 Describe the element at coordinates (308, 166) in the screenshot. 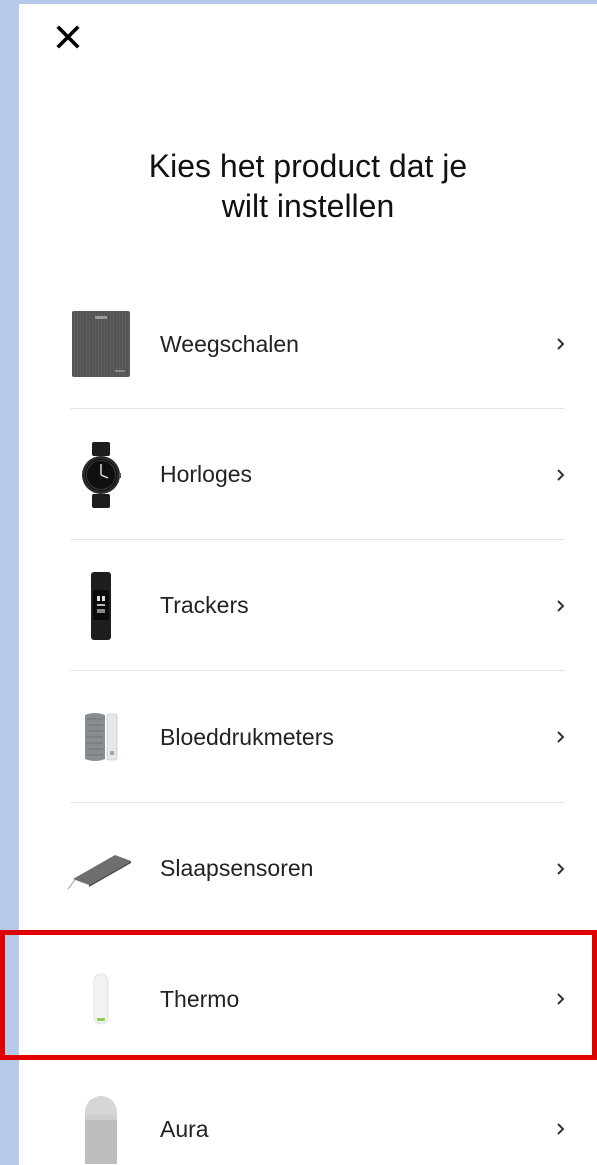

I see `page-title-line-1: Kies het product dat je` at that location.